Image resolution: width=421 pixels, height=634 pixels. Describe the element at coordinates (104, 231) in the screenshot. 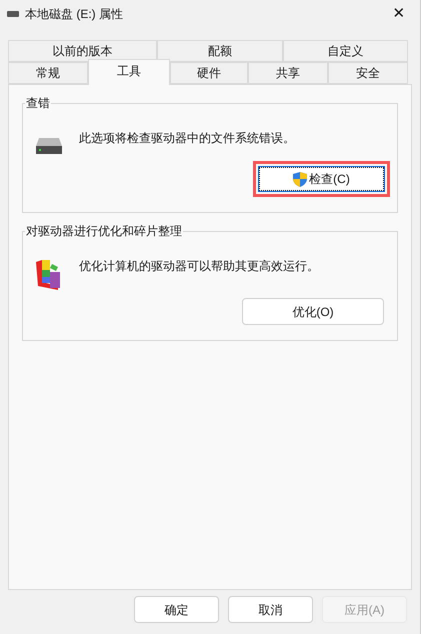

I see `group-title: 对驱动器进行优化和碎片整理` at that location.